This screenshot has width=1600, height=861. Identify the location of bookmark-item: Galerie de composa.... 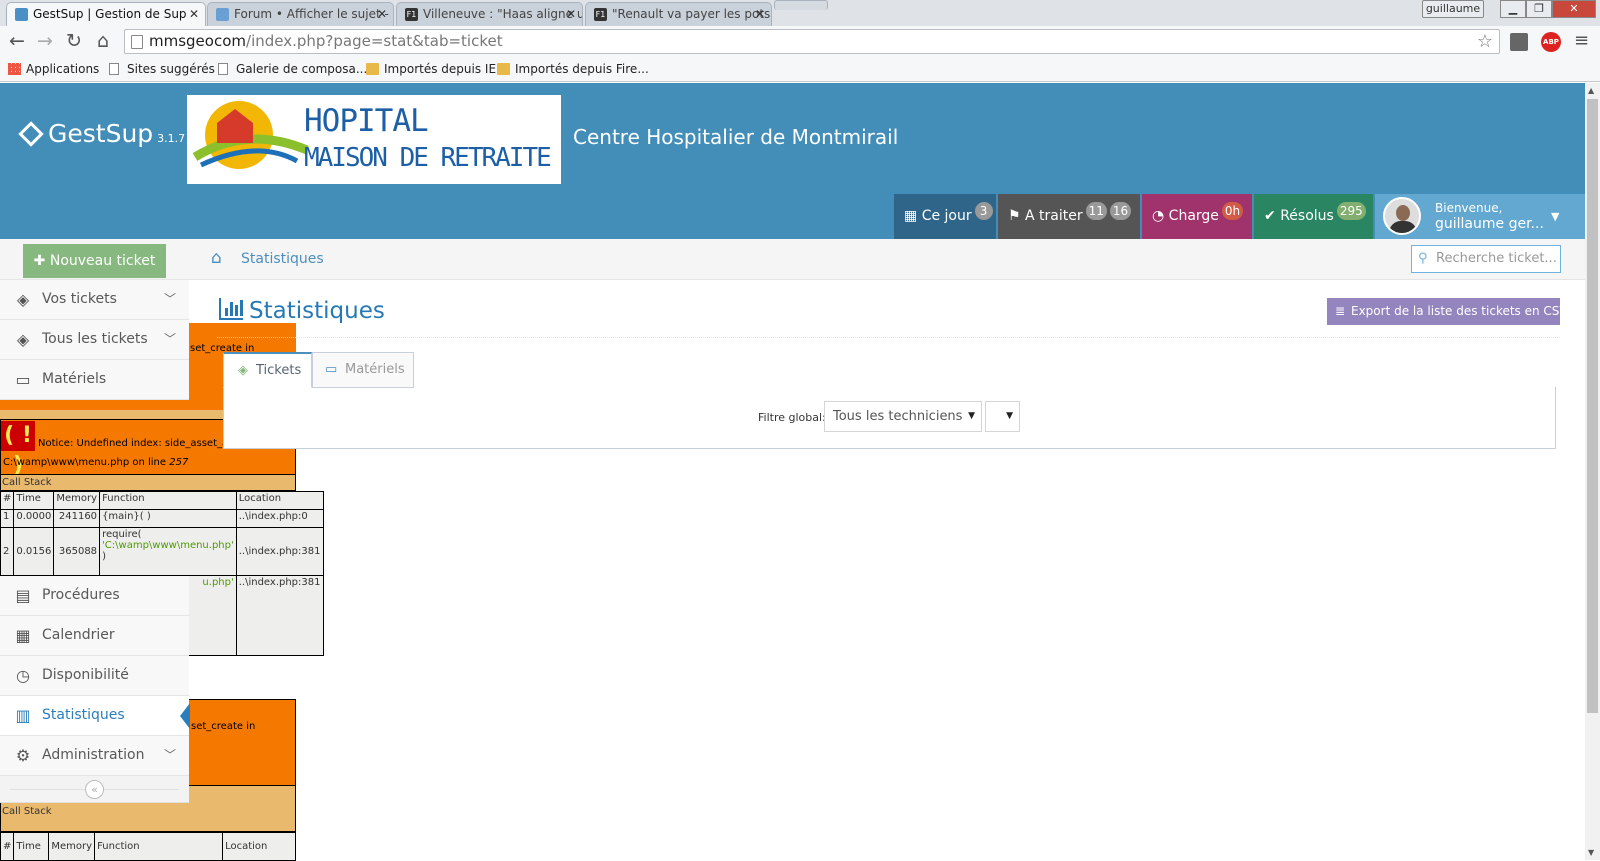
(292, 69).